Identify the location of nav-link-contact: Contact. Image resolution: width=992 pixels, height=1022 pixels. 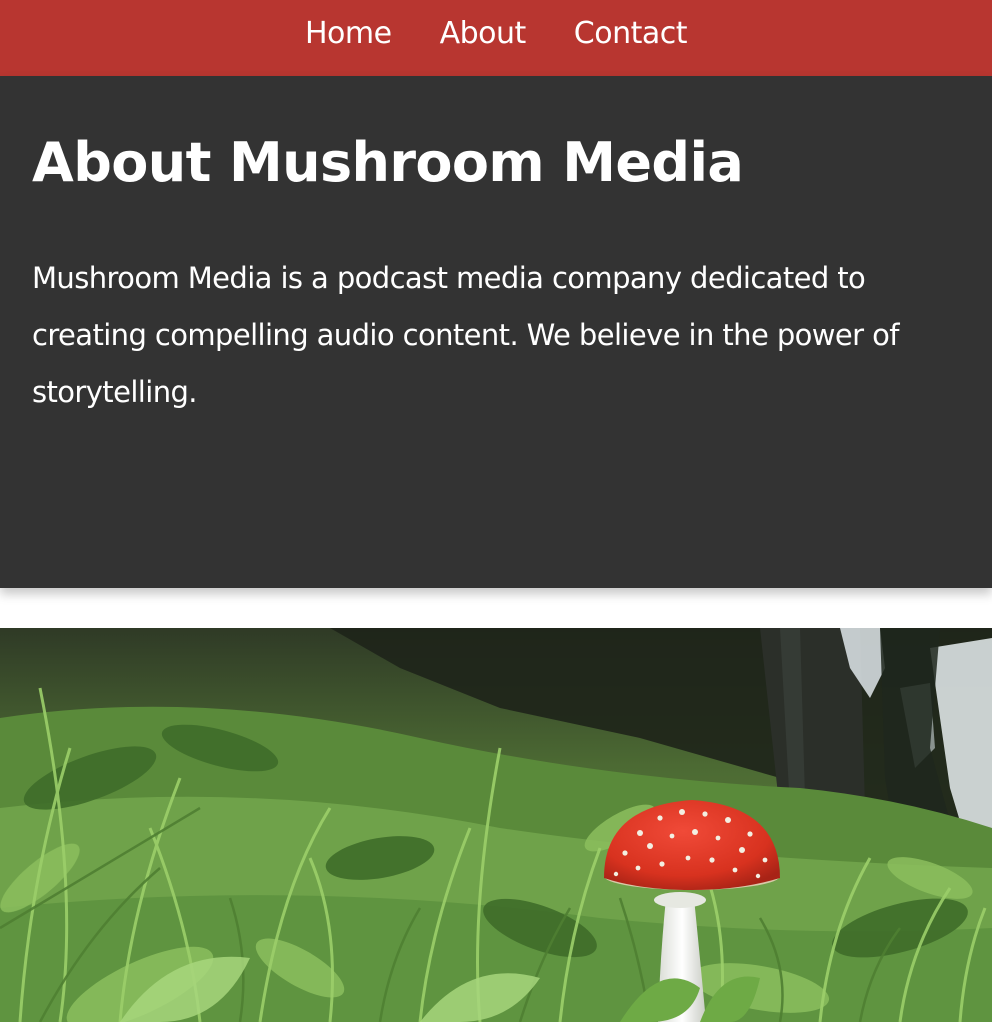
(631, 33).